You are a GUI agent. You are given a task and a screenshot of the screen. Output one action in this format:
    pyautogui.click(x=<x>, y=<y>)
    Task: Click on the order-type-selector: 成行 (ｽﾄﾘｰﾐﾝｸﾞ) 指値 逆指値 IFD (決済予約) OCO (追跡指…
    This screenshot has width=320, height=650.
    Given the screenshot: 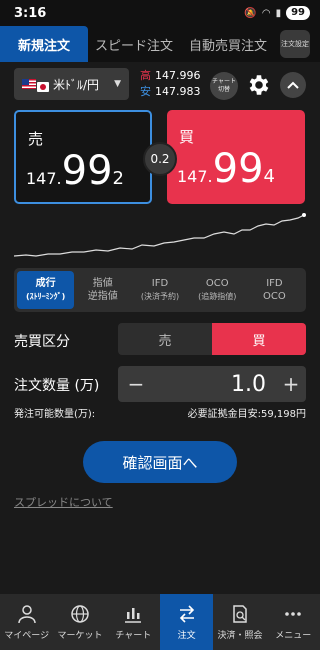 What is the action you would take?
    pyautogui.click(x=160, y=290)
    